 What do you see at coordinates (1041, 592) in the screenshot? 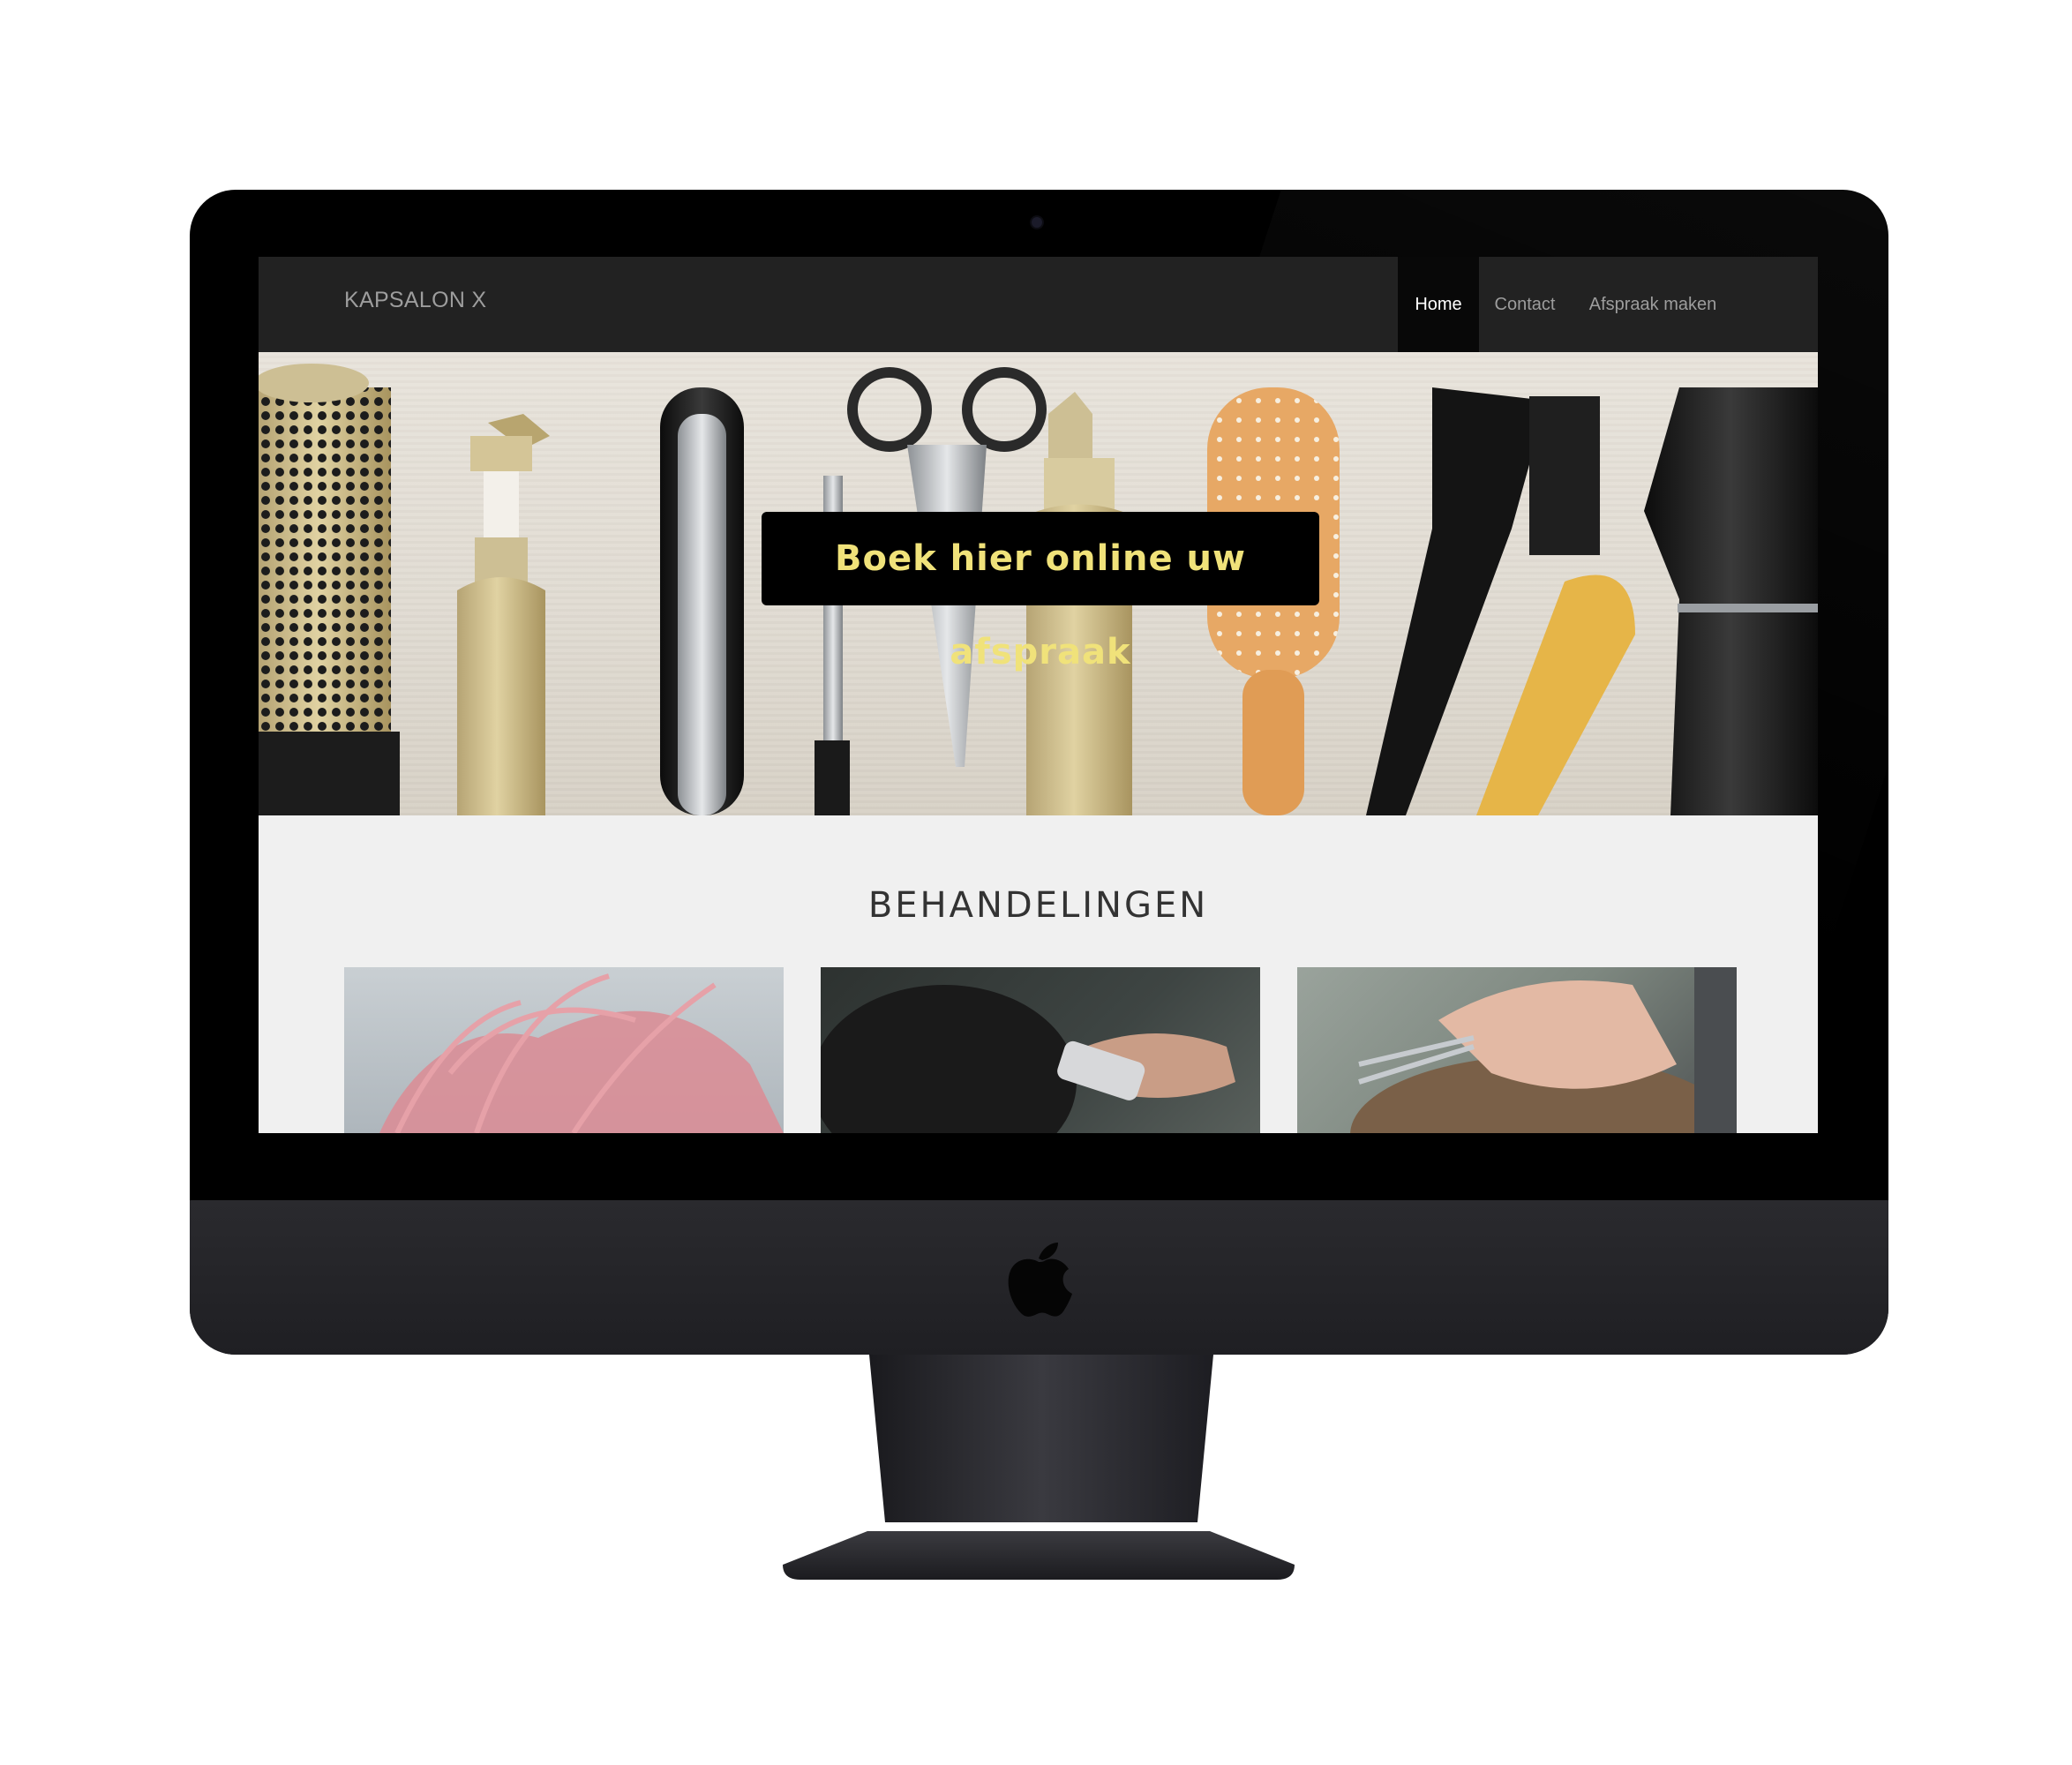
I see `book-appointment-button: Boek hier online uw afspraak` at bounding box center [1041, 592].